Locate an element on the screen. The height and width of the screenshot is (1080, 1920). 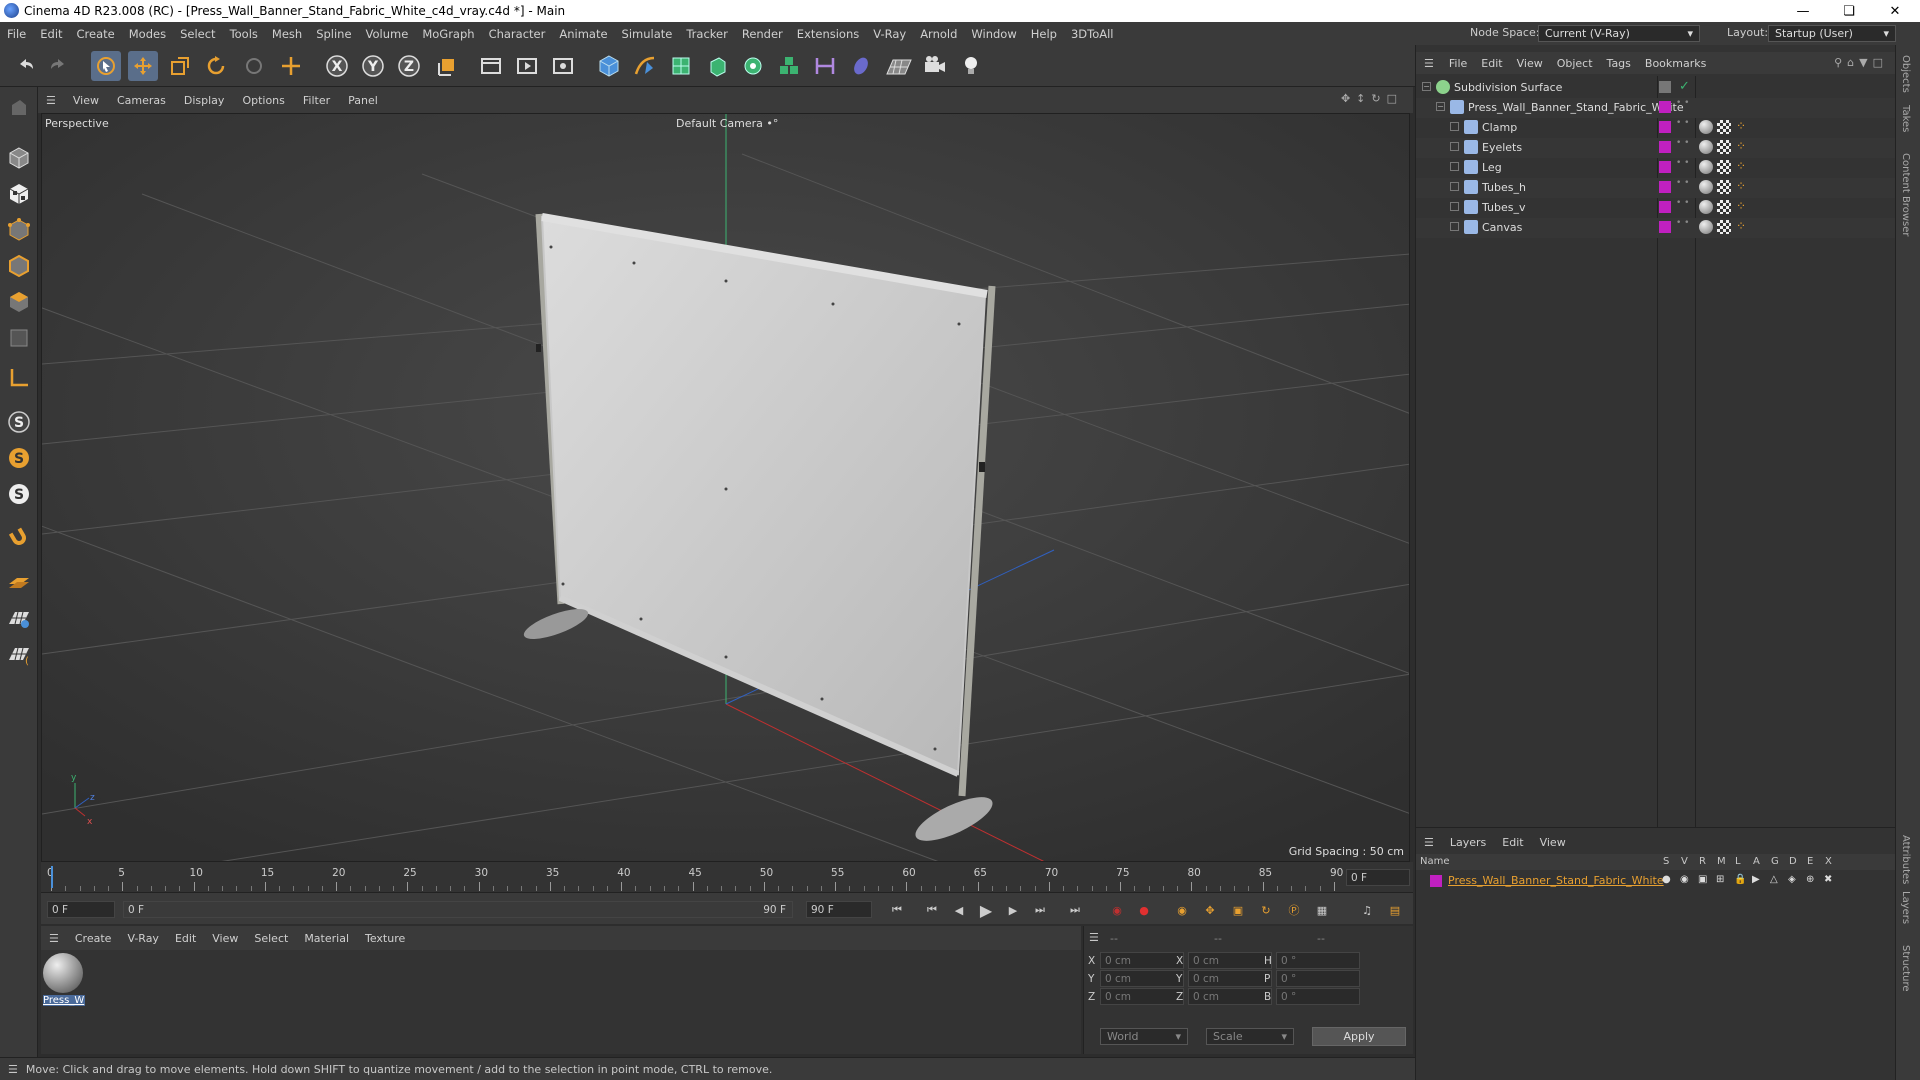
deformer-icon is located at coordinates (825, 66).